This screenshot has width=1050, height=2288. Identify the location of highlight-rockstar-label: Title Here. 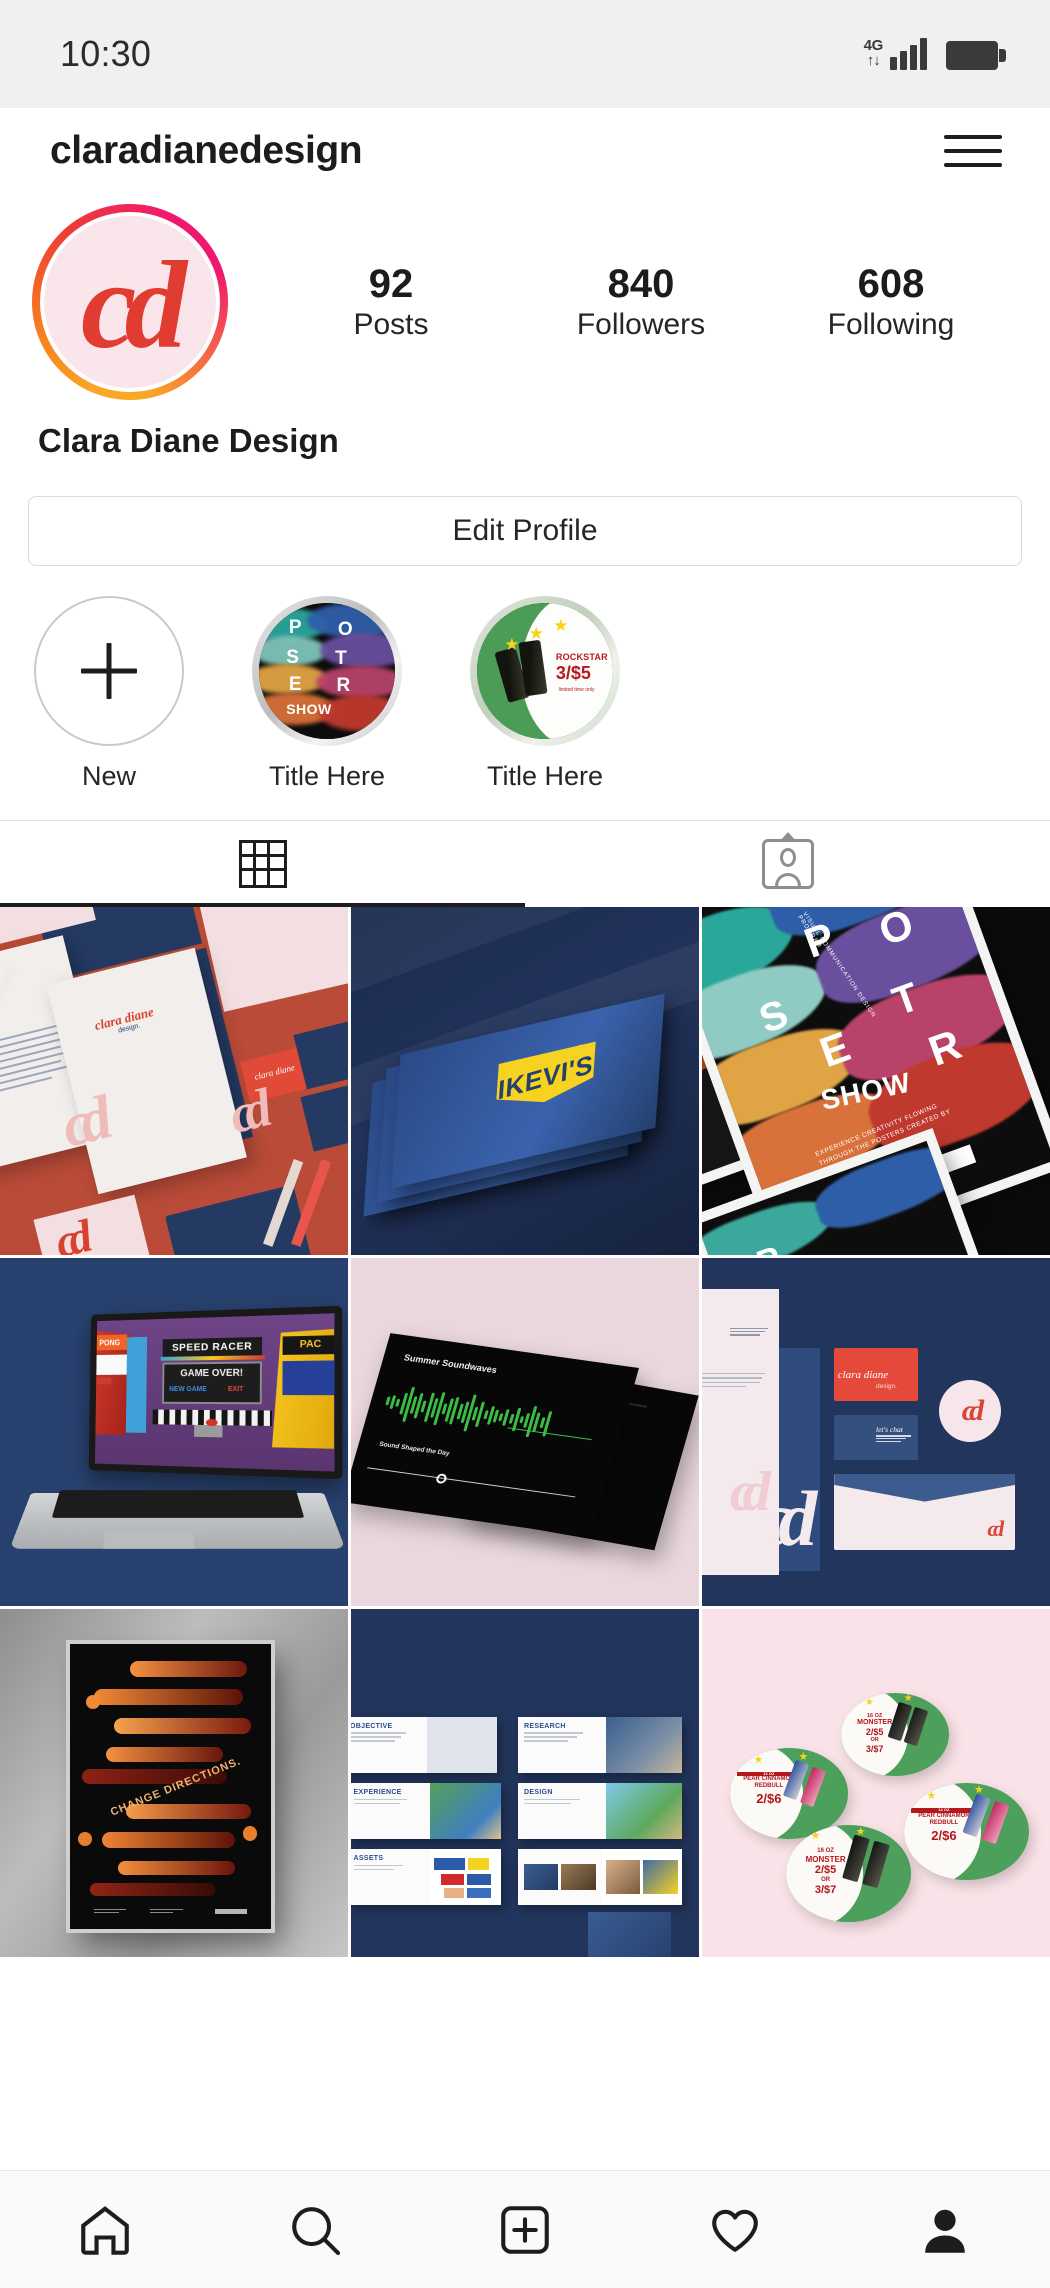
(545, 776).